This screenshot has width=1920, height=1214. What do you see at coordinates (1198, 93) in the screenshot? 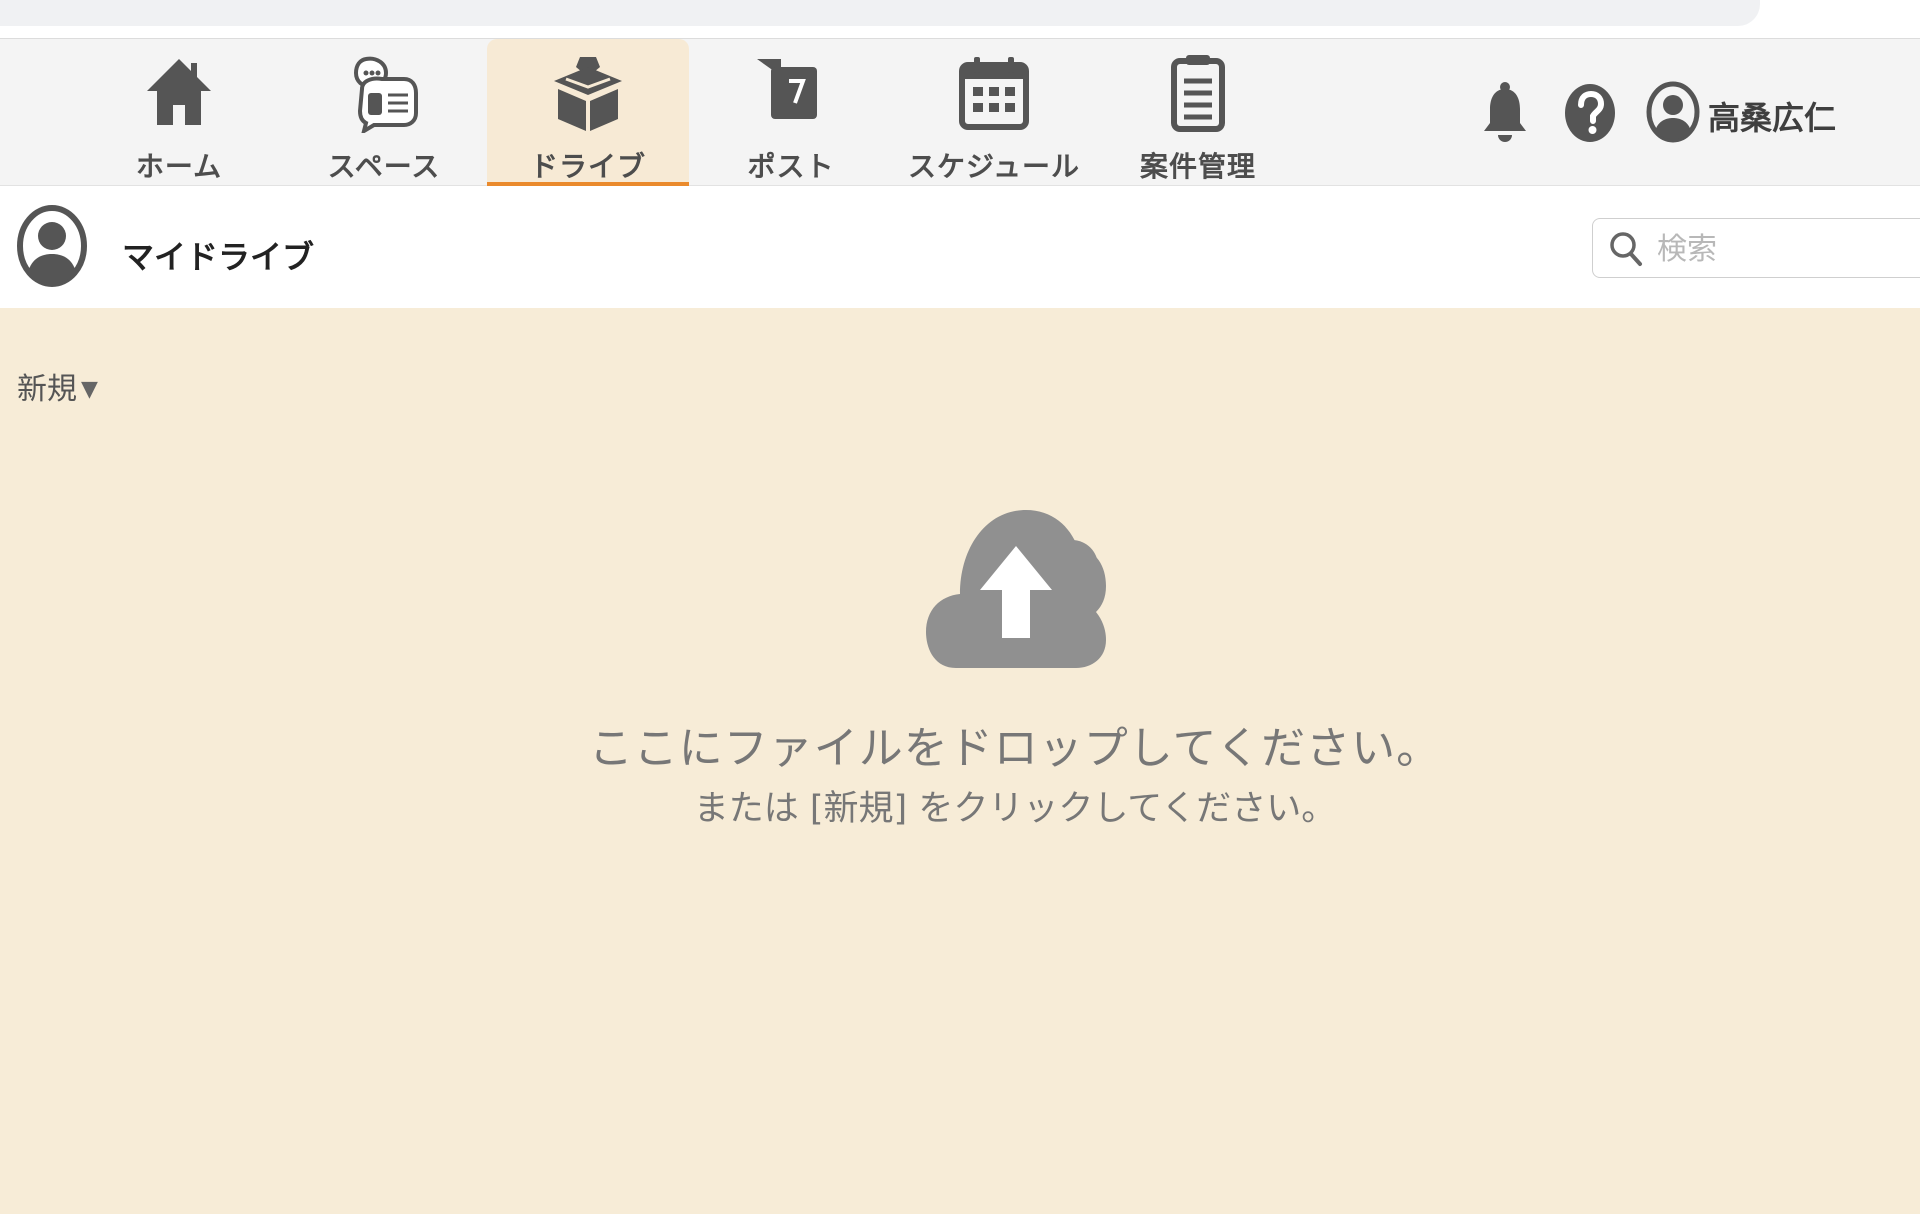
I see `clipboard-icon` at bounding box center [1198, 93].